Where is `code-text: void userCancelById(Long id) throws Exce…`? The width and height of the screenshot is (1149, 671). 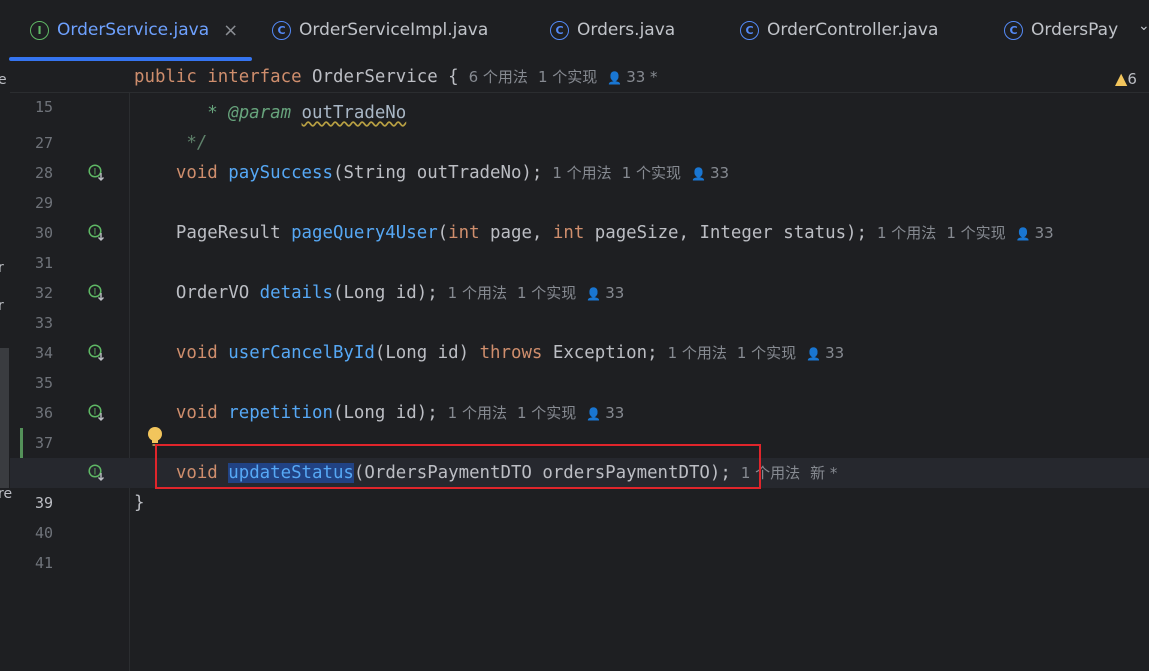
code-text: void userCancelById(Long id) throws Exce… is located at coordinates (489, 353).